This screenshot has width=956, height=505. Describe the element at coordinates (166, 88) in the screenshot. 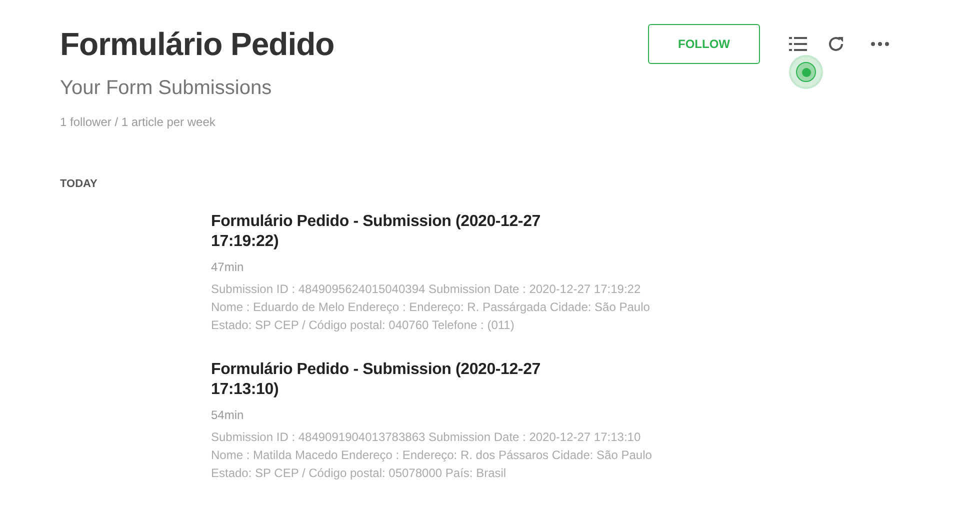

I see `page-subtitle: Your Form Submissions` at that location.